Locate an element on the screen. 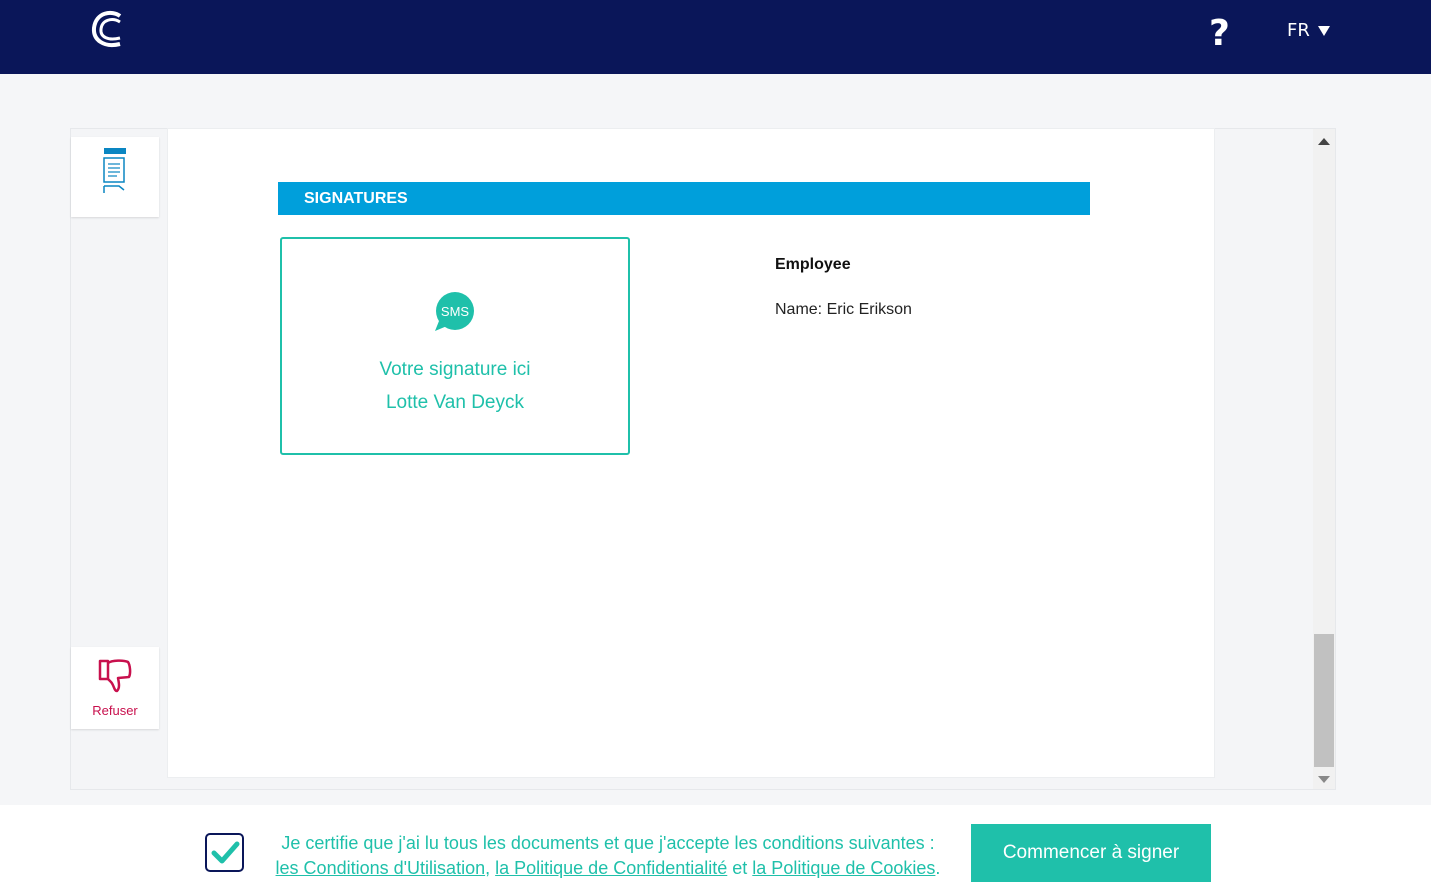  employee-heading: Employee is located at coordinates (813, 264).